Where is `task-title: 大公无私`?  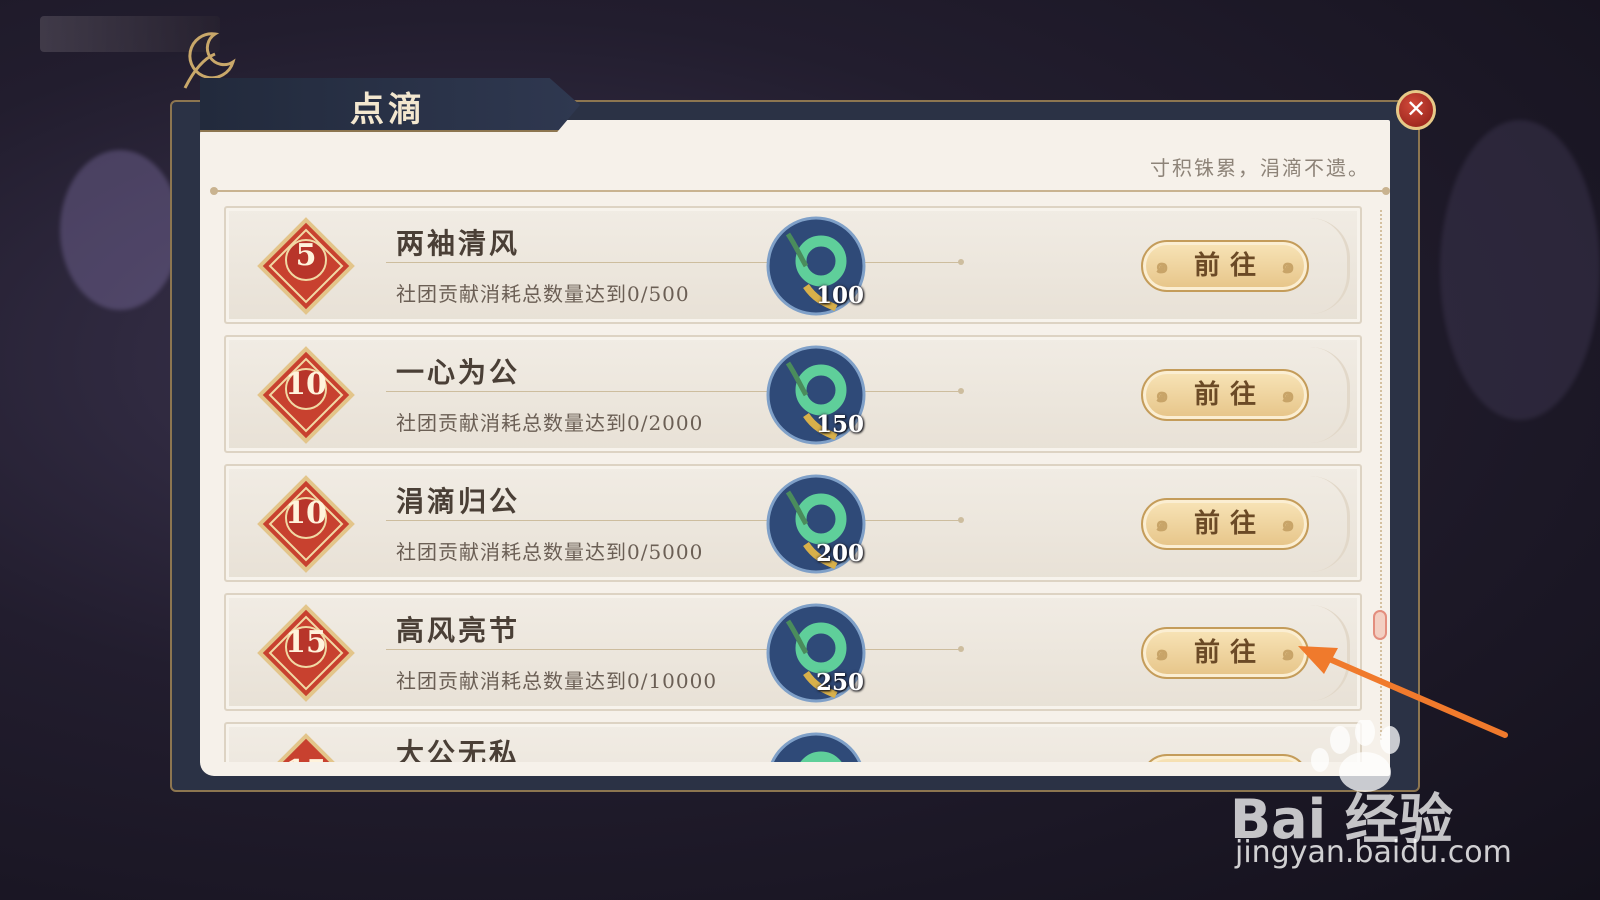 task-title: 大公无私 is located at coordinates (458, 749).